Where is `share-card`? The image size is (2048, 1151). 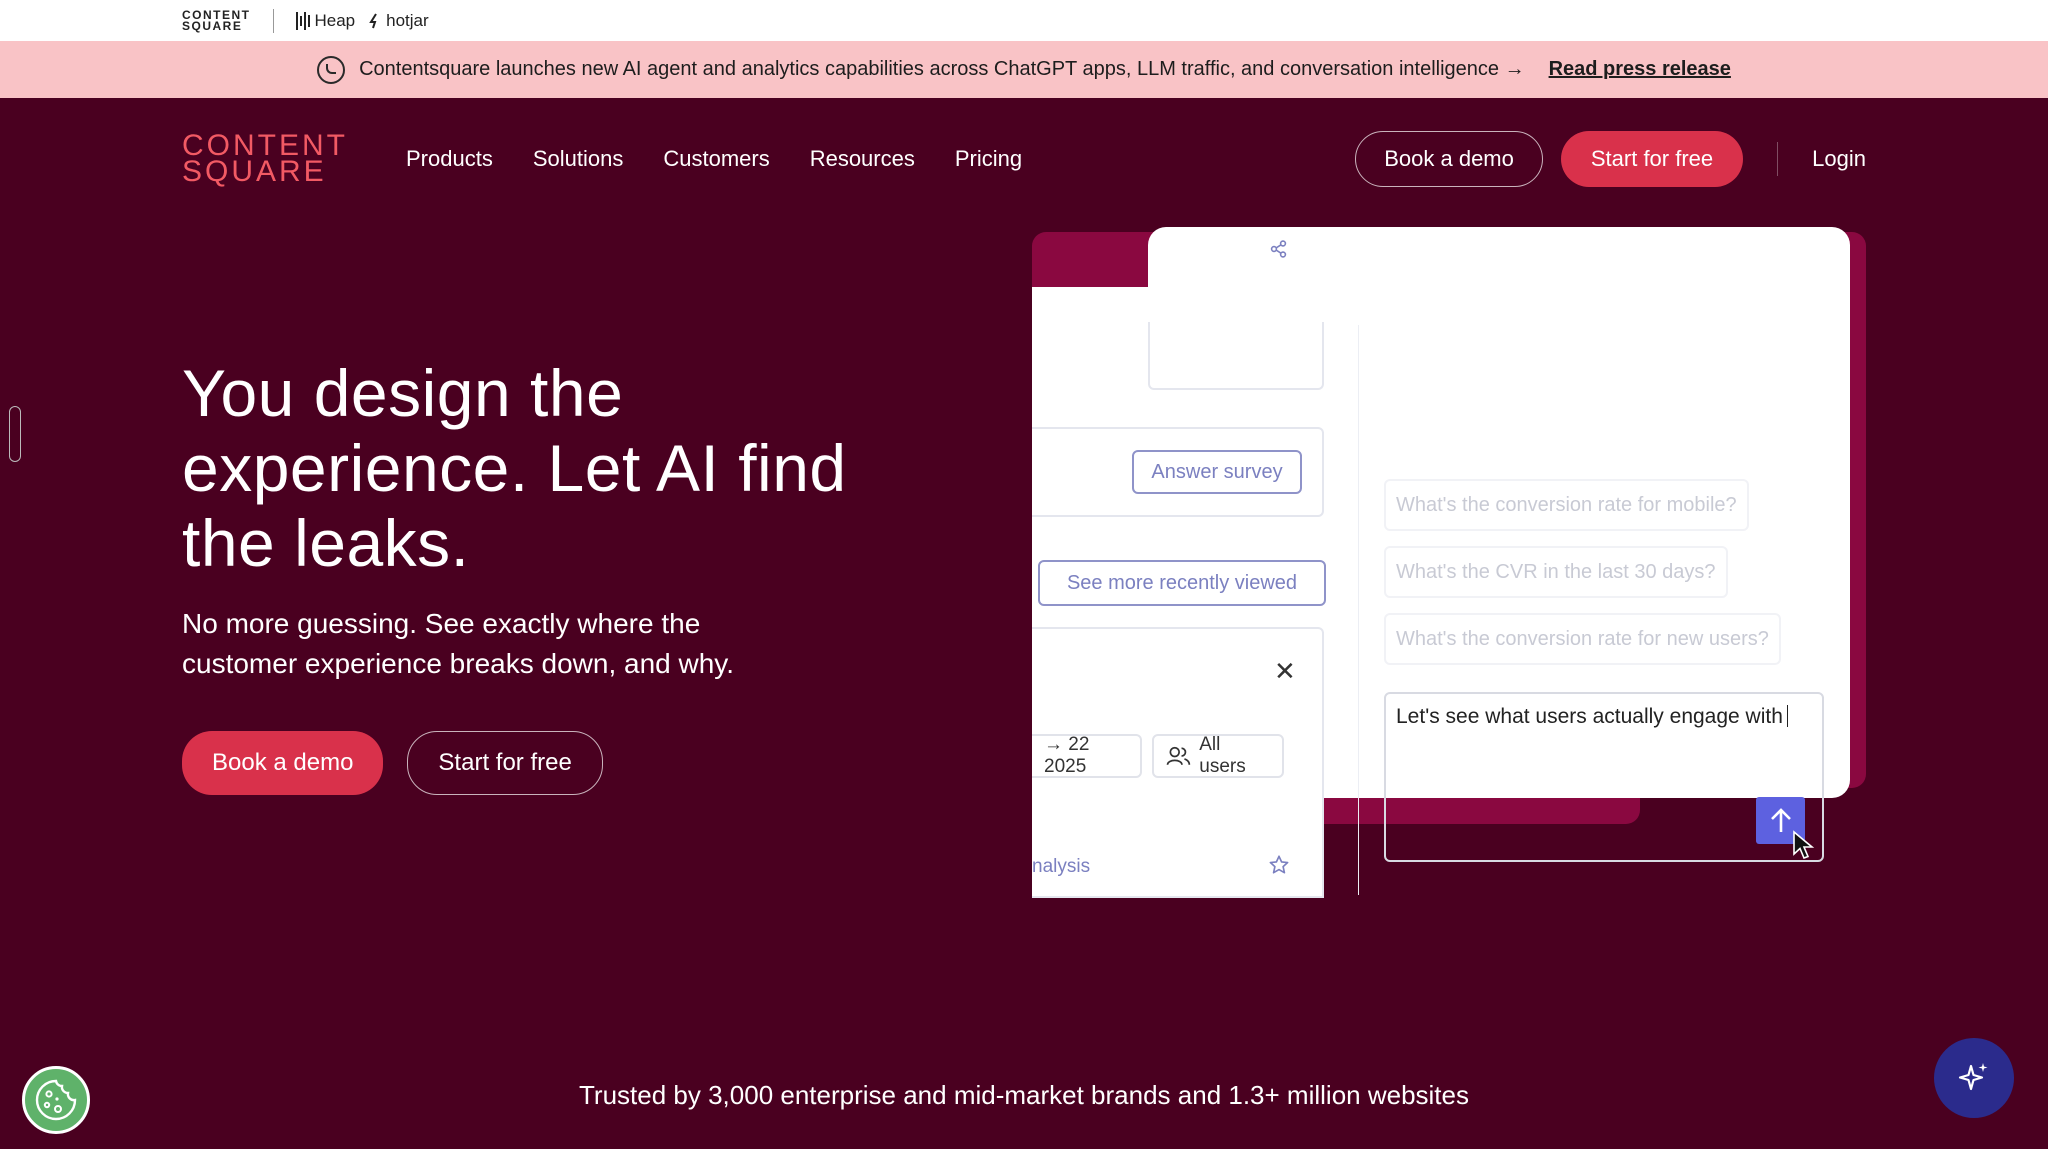 share-card is located at coordinates (1236, 356).